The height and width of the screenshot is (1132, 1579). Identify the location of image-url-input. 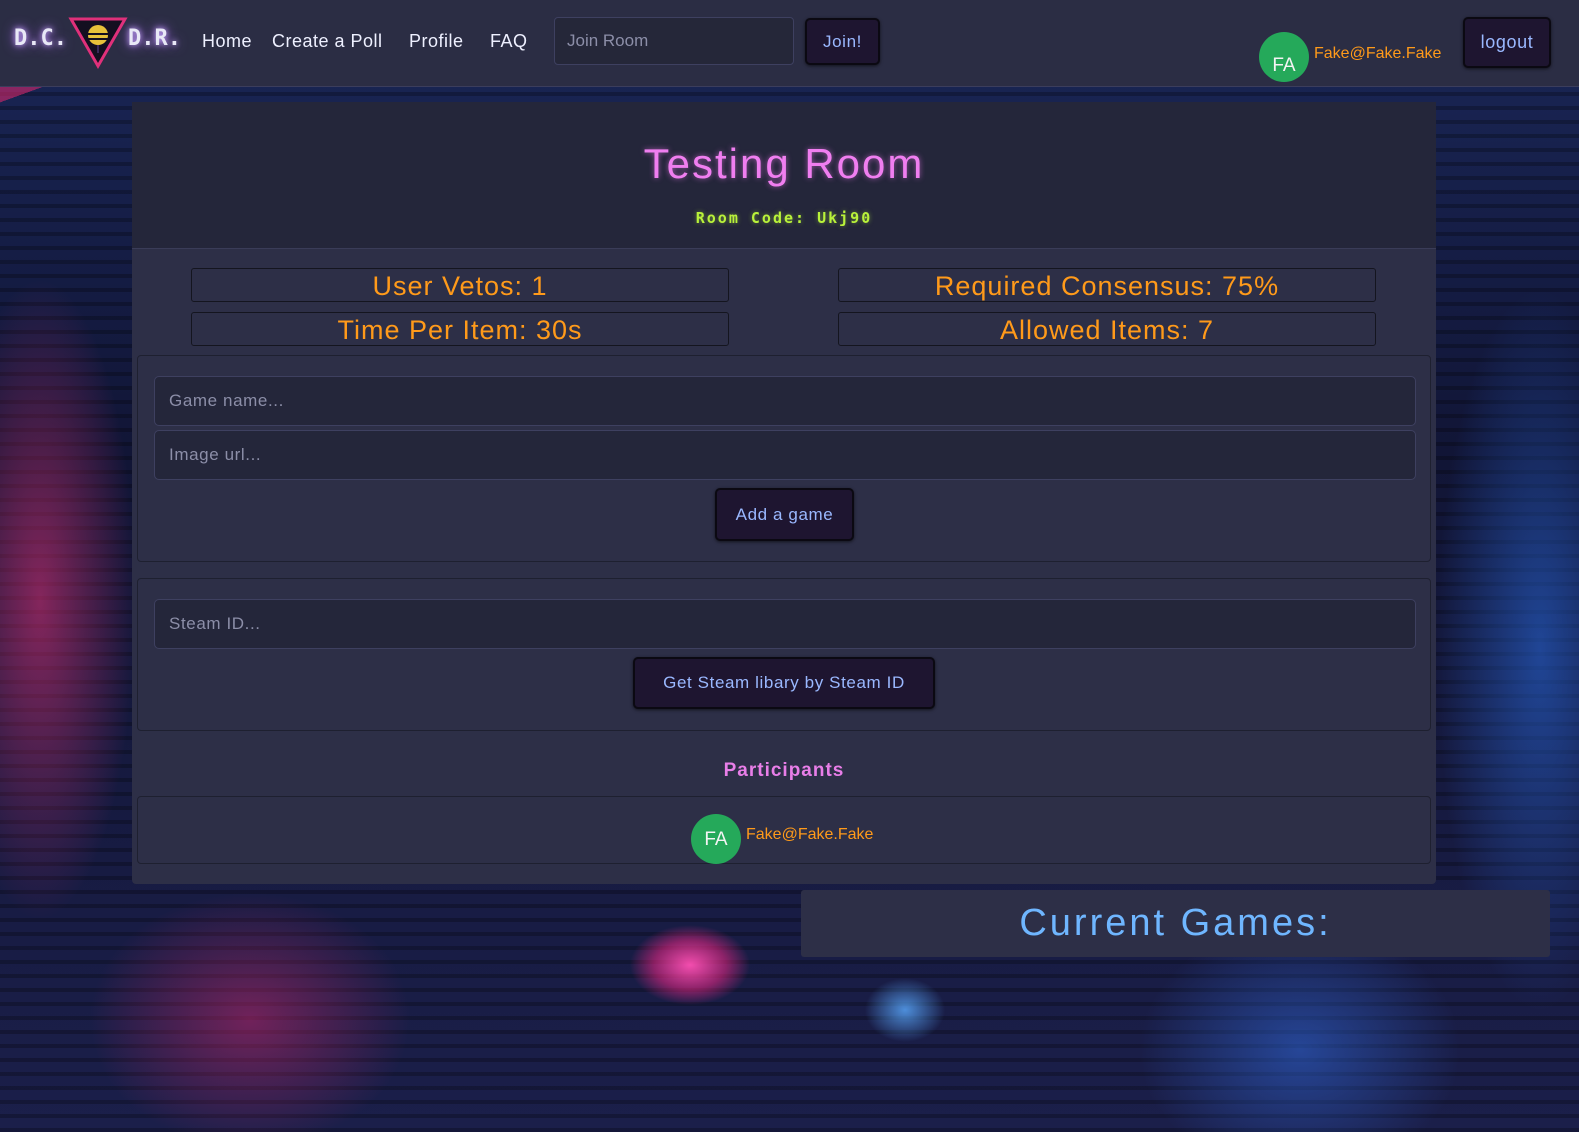
(785, 455).